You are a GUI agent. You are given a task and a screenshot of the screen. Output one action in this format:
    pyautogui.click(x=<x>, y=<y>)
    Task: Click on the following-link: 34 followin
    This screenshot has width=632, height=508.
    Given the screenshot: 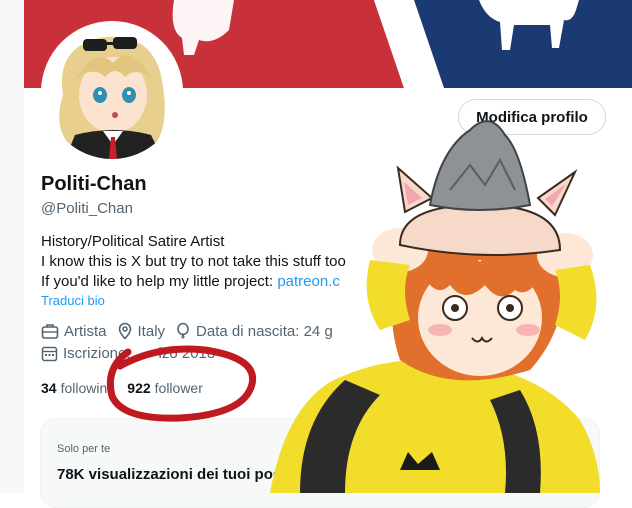 What is the action you would take?
    pyautogui.click(x=74, y=388)
    